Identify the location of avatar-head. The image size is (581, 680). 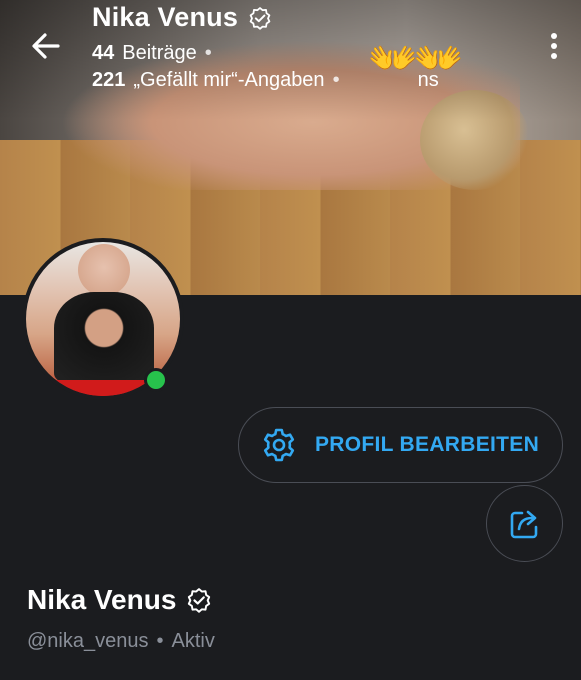
(104, 270).